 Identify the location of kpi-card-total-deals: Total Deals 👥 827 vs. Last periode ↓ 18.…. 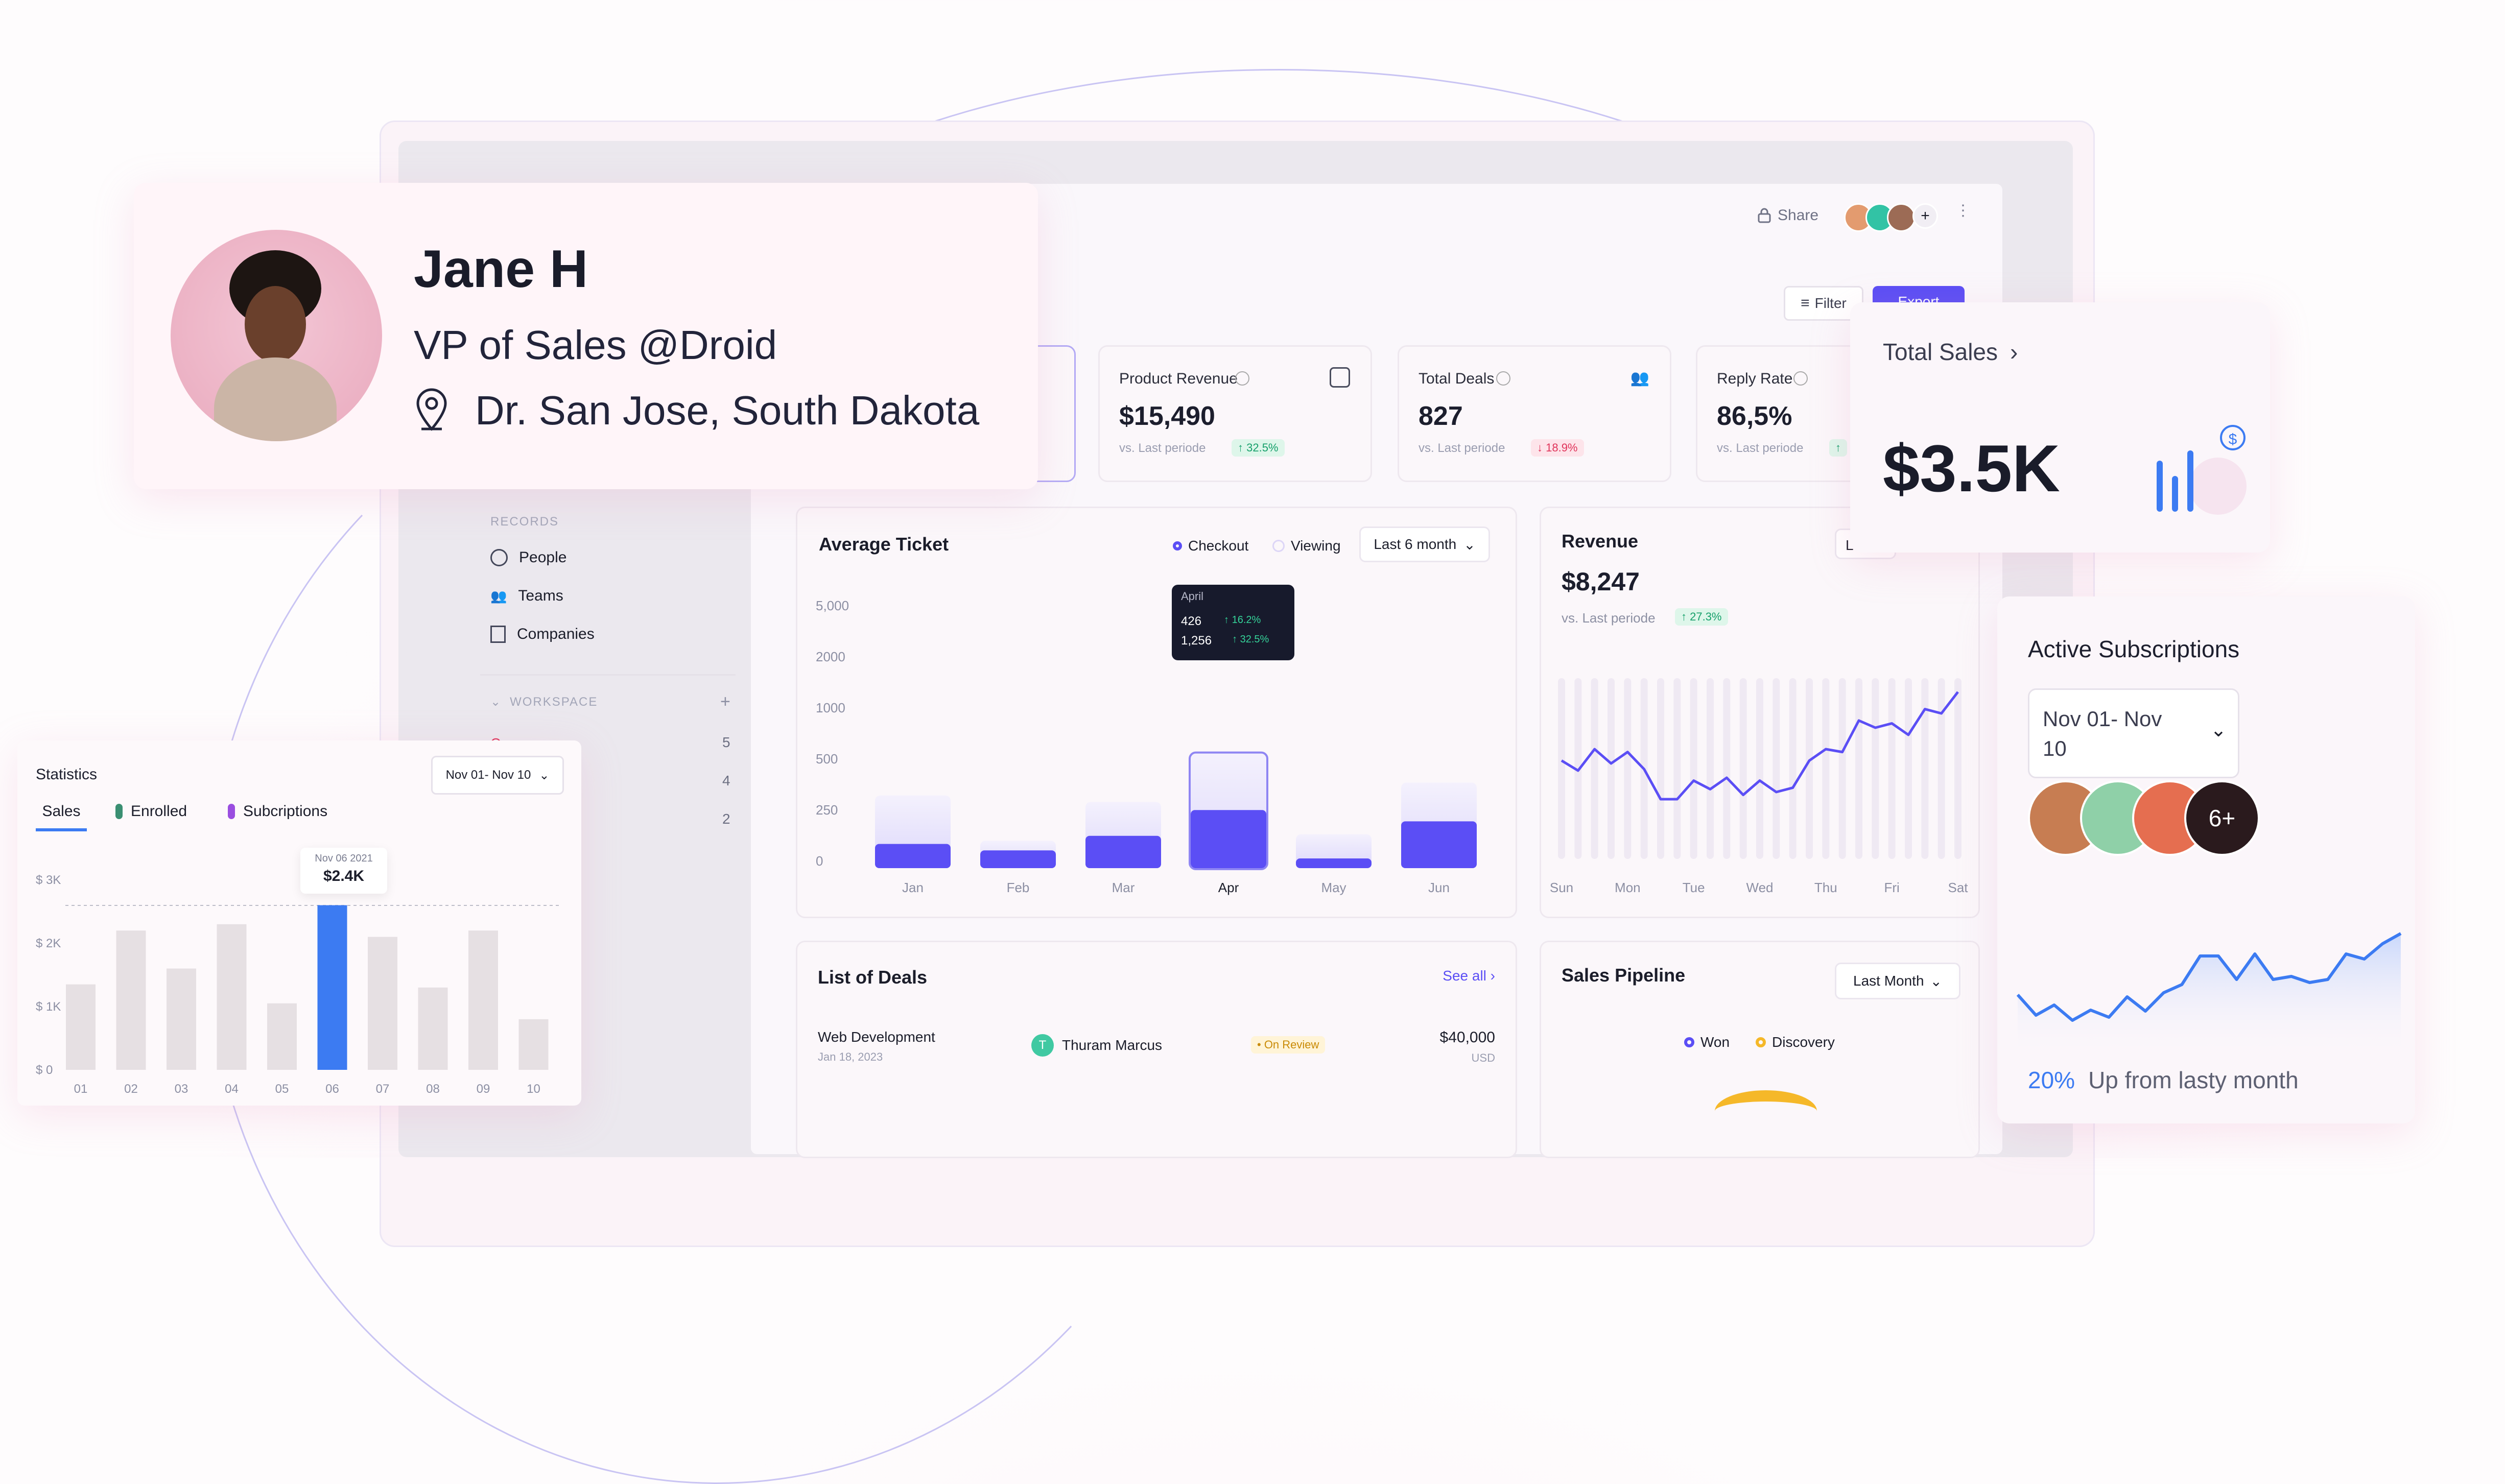
(1534, 413).